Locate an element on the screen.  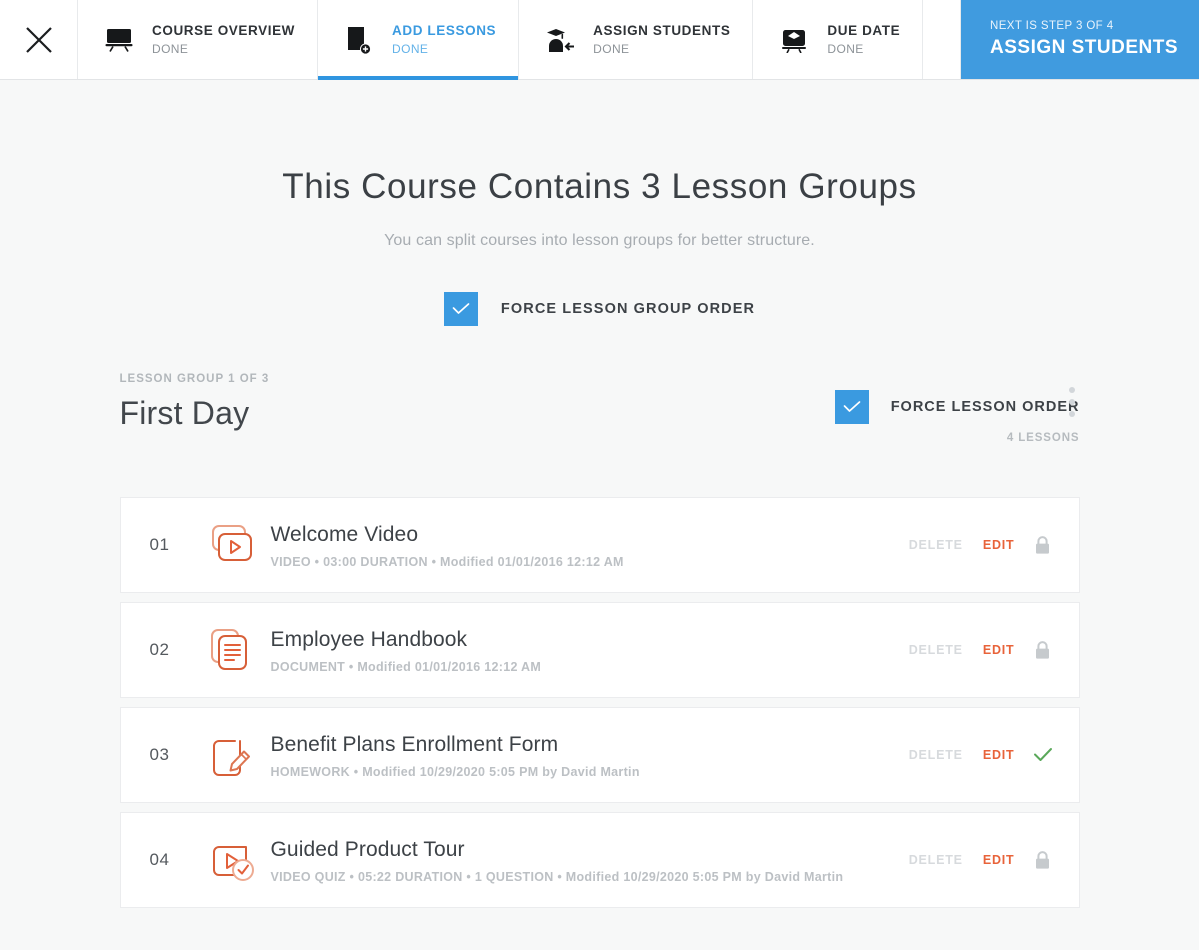
kebab-menu-icon is located at coordinates (1072, 402).